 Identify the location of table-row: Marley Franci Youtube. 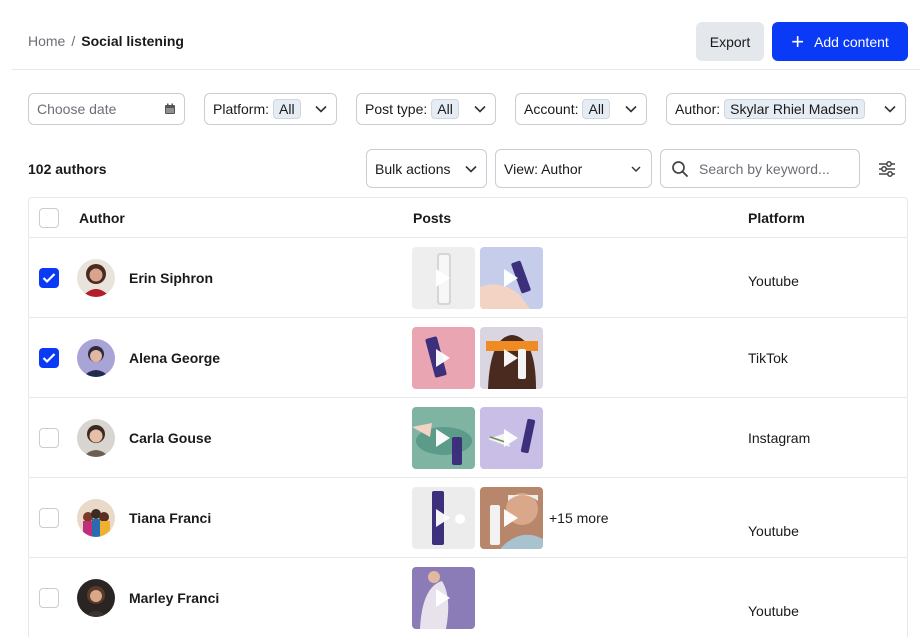
(468, 597).